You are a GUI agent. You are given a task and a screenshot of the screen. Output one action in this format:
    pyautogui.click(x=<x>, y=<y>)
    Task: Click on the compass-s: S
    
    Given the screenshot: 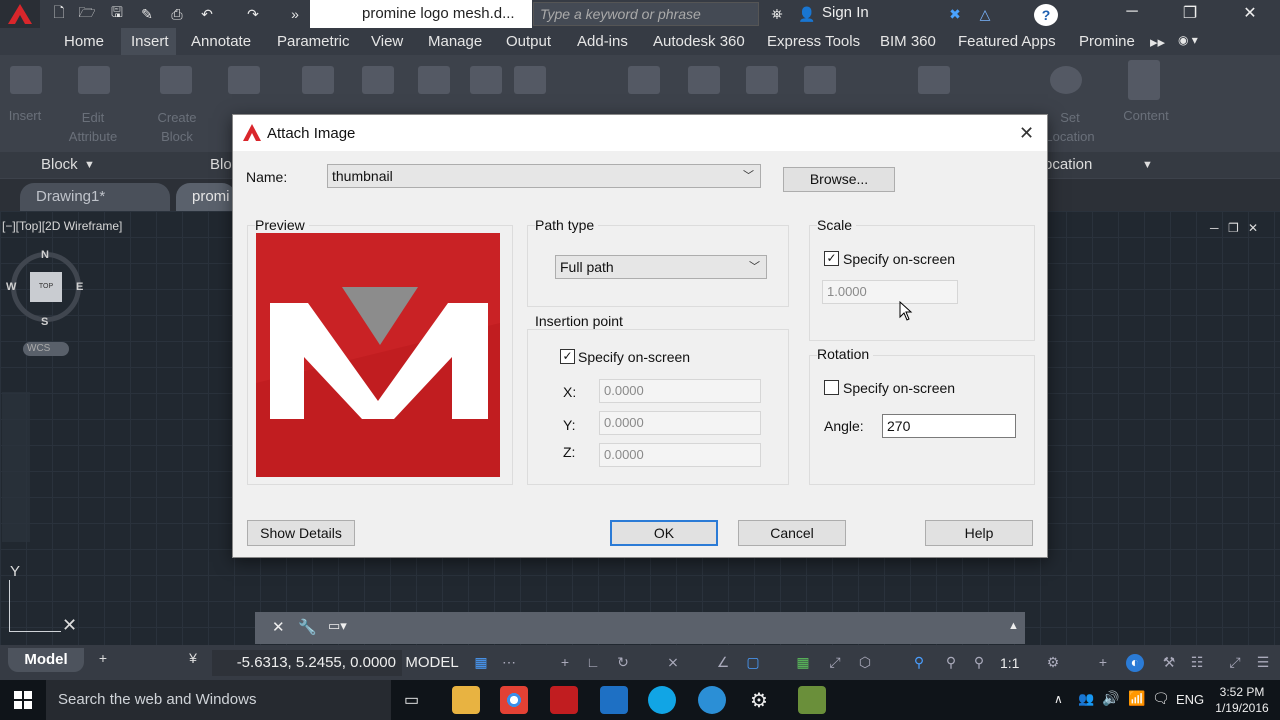 What is the action you would take?
    pyautogui.click(x=44, y=322)
    